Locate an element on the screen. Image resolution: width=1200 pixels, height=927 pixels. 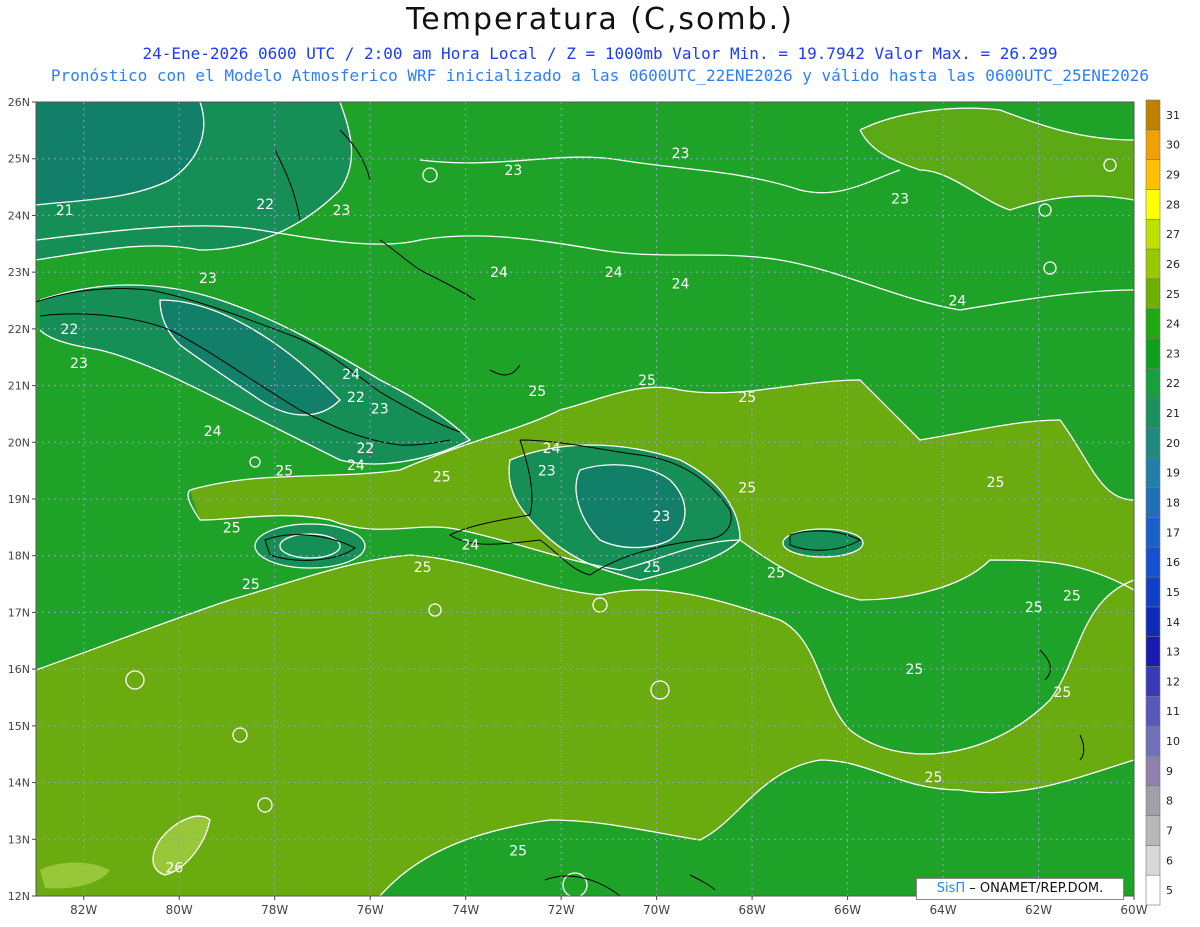
y-tick-label: 21N is located at coordinates (19, 386).